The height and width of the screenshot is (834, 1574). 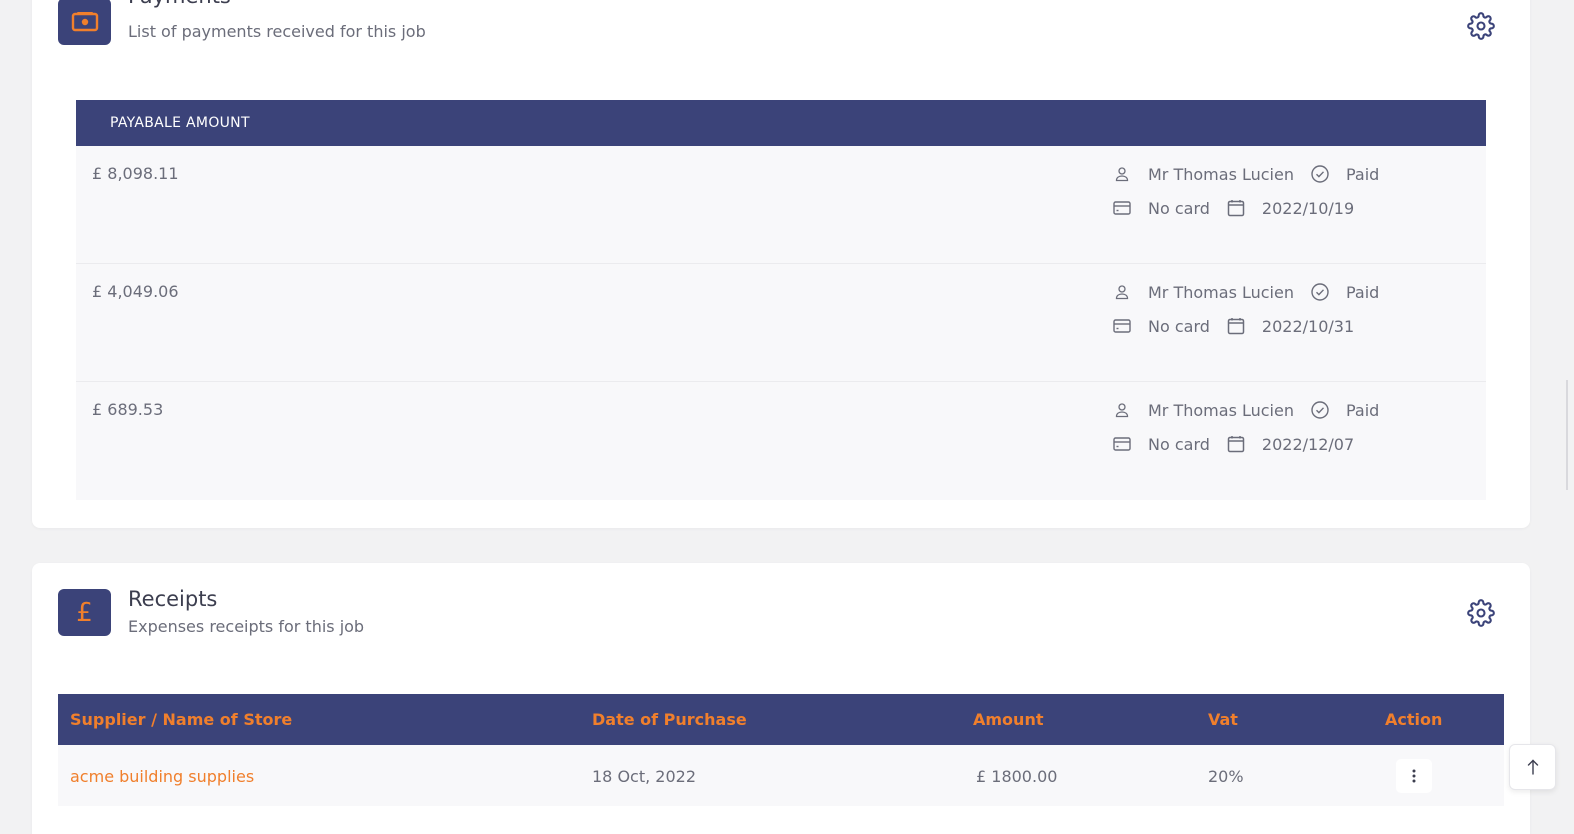 What do you see at coordinates (1414, 719) in the screenshot?
I see `col-action: Action` at bounding box center [1414, 719].